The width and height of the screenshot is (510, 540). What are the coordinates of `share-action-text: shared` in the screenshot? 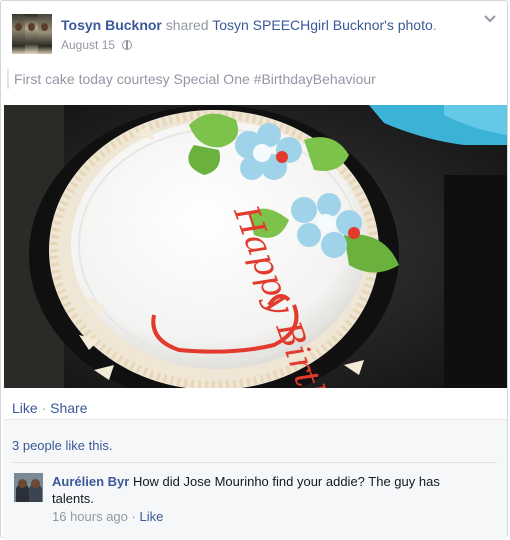 It's located at (187, 25).